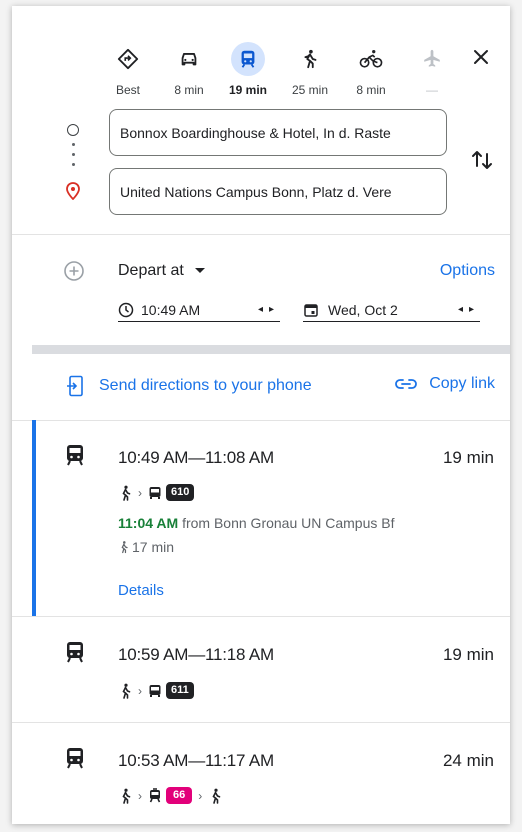 This screenshot has height=832, width=522. What do you see at coordinates (153, 547) in the screenshot?
I see `walk-duration-value: 17 min` at bounding box center [153, 547].